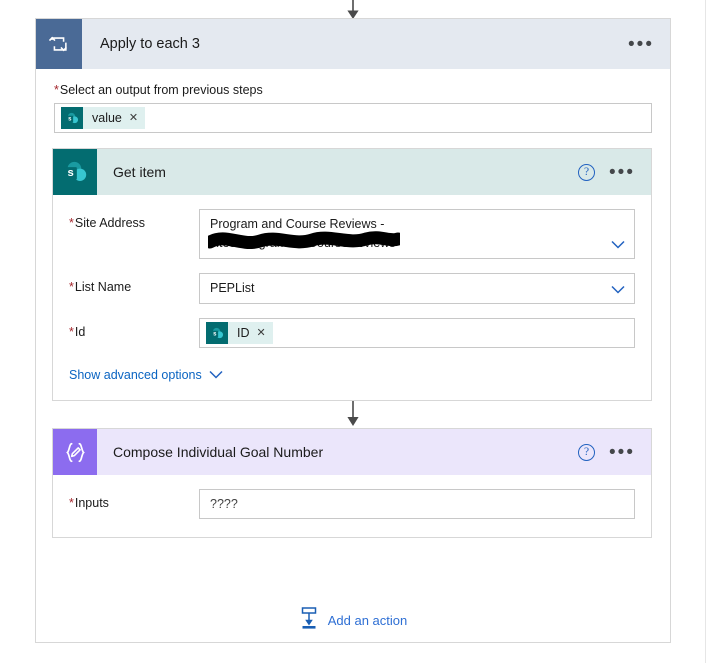 This screenshot has width=706, height=663. Describe the element at coordinates (103, 287) in the screenshot. I see `list-name-label-text: List Name` at that location.